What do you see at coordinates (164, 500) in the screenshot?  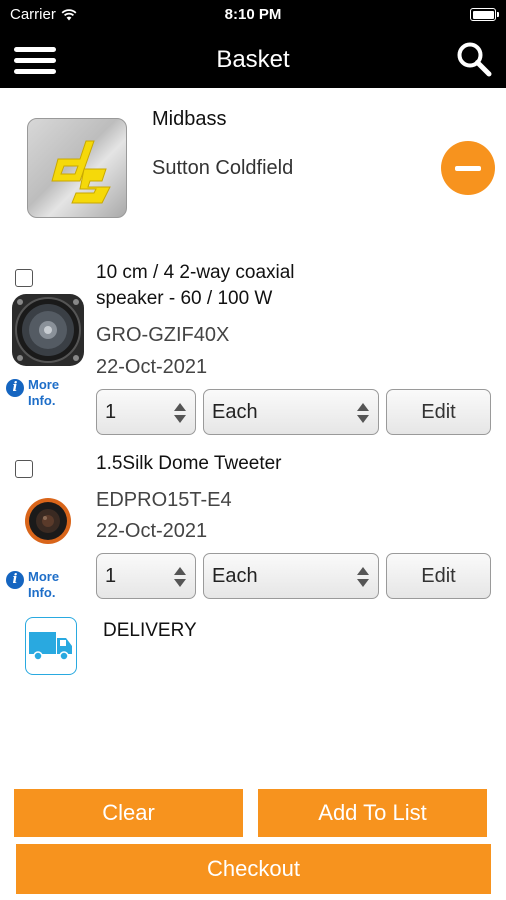 I see `item-sku: EDPRO15T-E4` at bounding box center [164, 500].